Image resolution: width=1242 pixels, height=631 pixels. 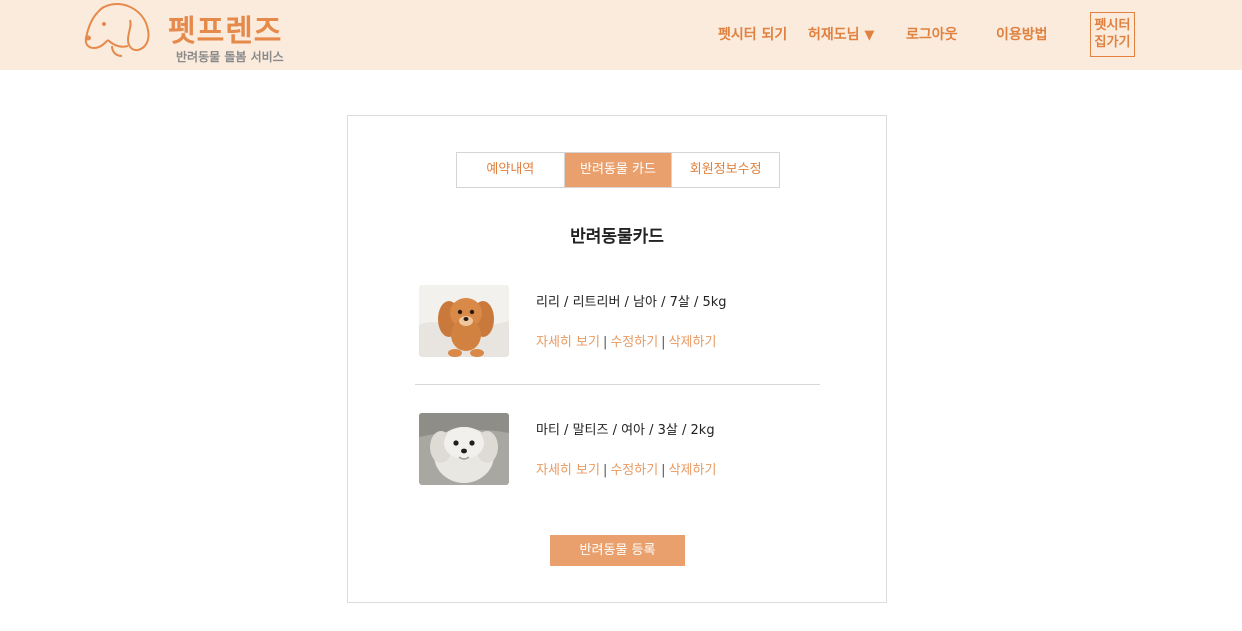 I want to click on tab-edit-profile: 회원정보수정, so click(x=725, y=170).